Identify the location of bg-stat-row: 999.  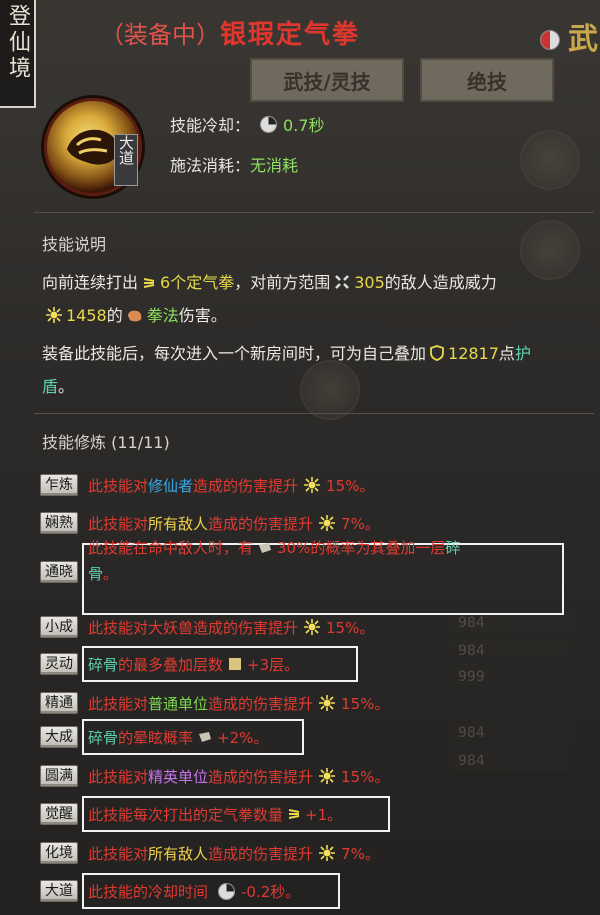
(510, 677).